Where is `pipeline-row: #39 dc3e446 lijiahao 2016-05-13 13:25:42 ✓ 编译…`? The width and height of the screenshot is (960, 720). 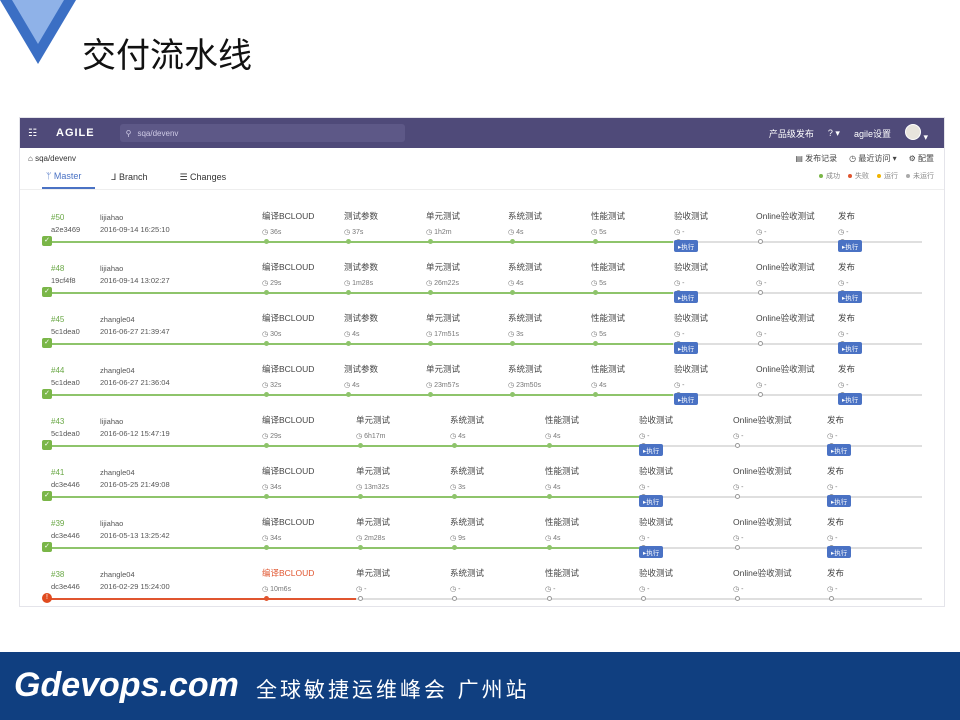 pipeline-row: #39 dc3e446 lijiahao 2016-05-13 13:25:42 ✓ 编译… is located at coordinates (483, 539).